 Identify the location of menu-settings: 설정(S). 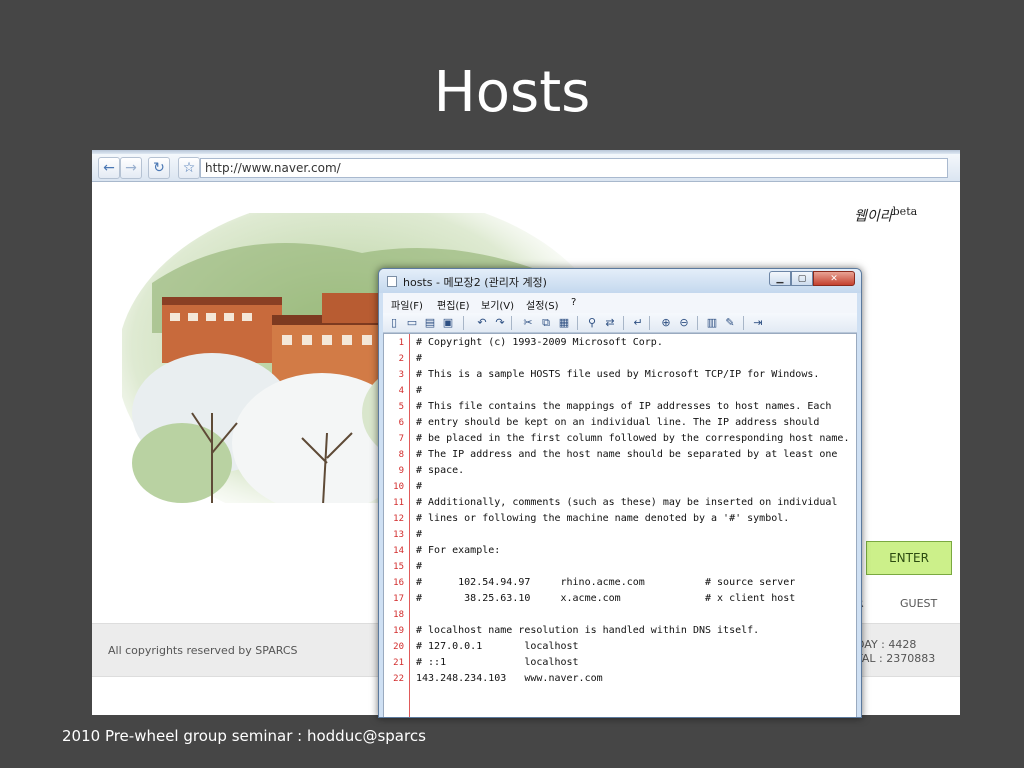
(542, 304).